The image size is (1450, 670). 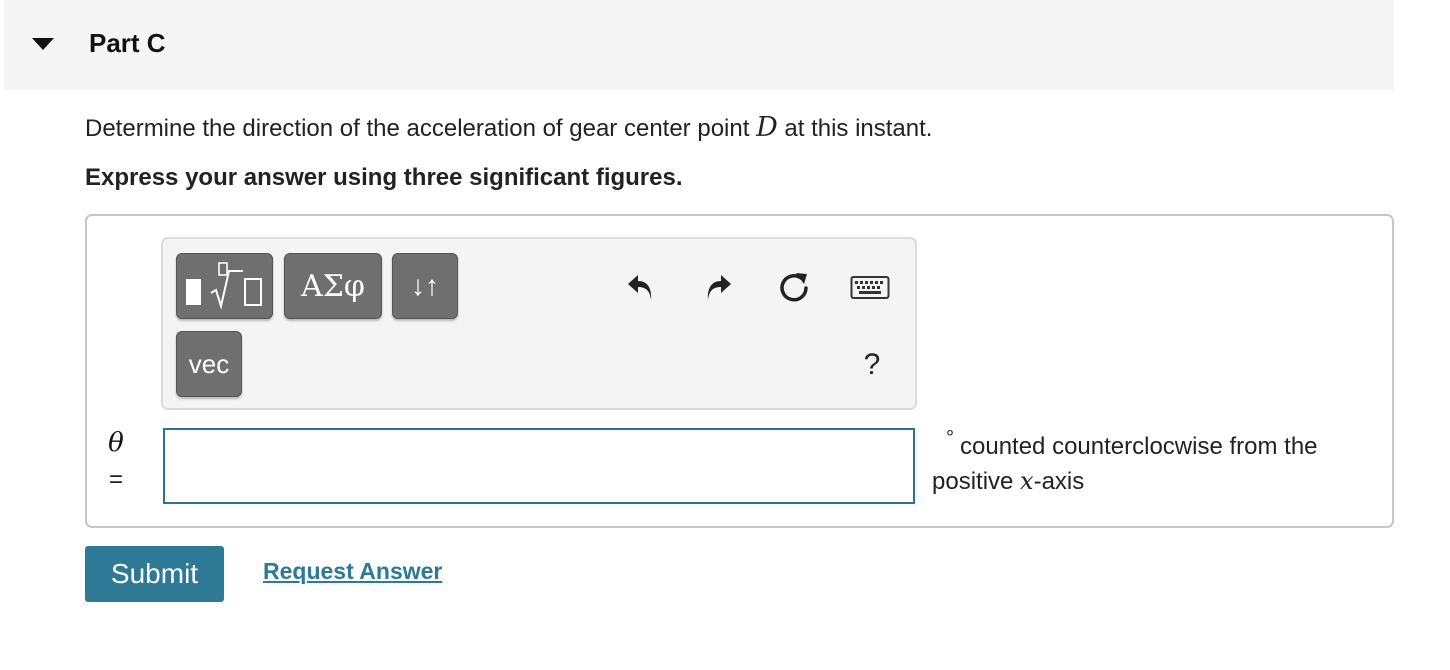 What do you see at coordinates (872, 365) in the screenshot?
I see `help-button: ?` at bounding box center [872, 365].